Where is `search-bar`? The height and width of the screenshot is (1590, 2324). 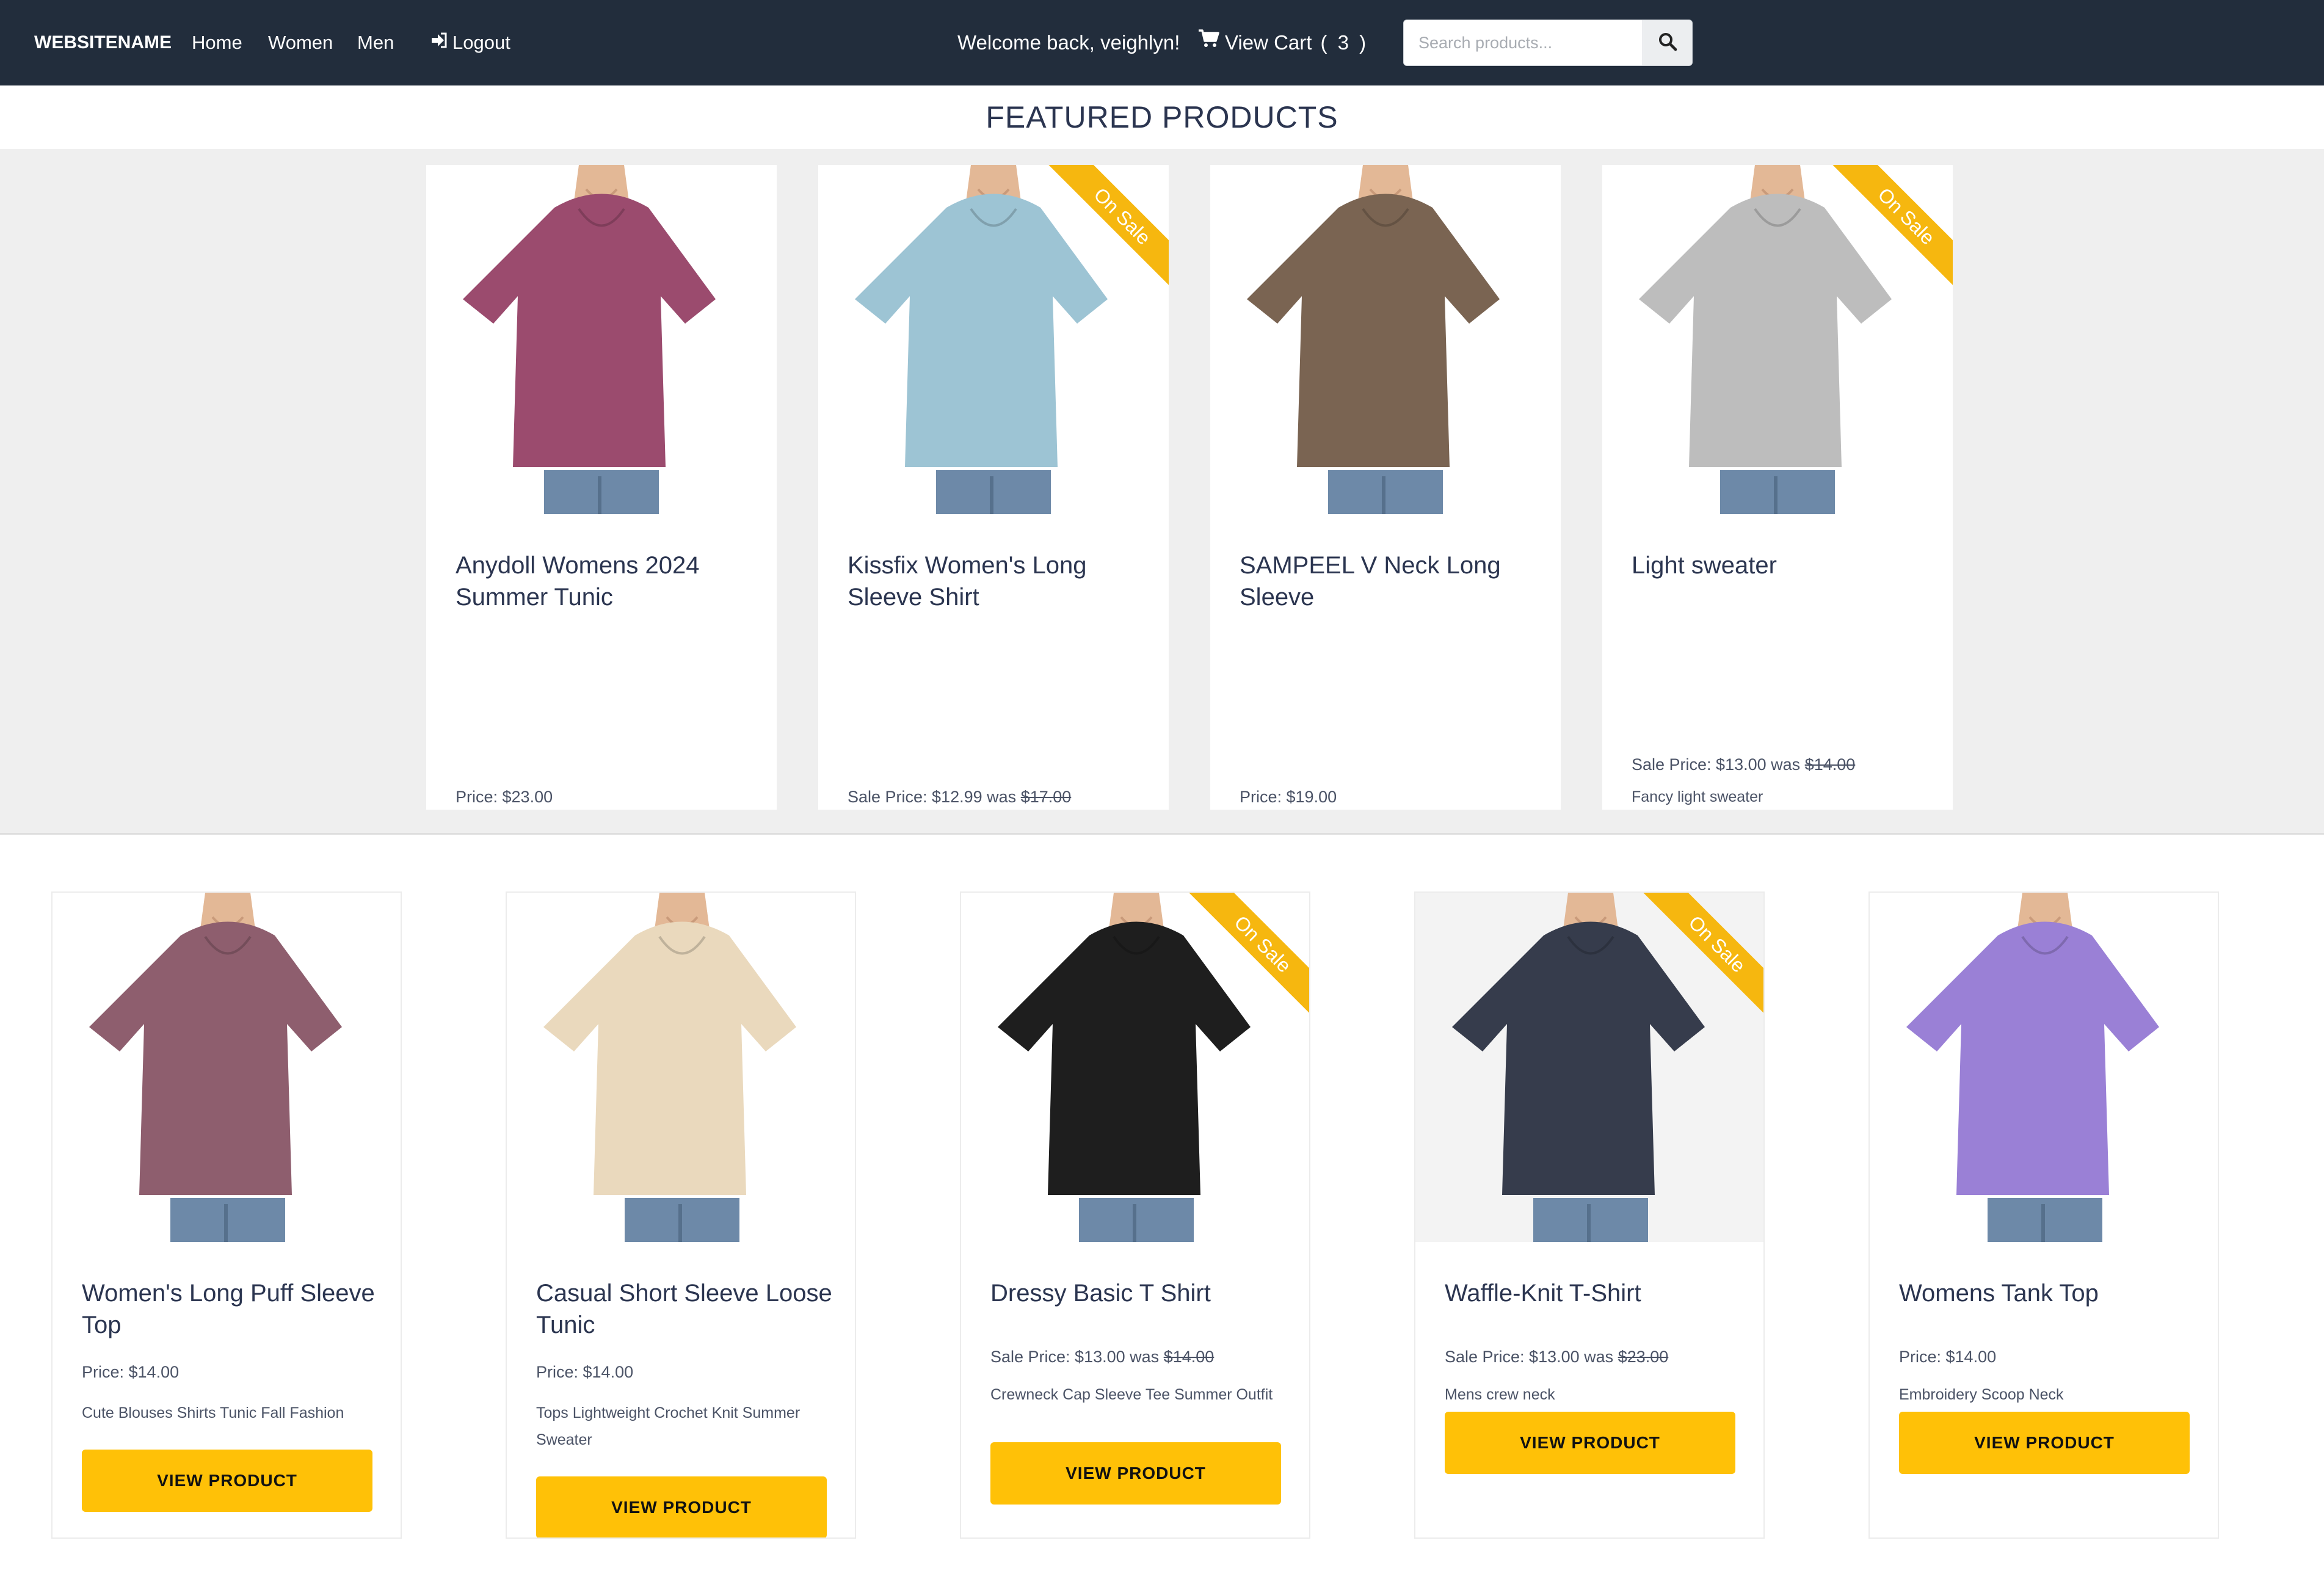 search-bar is located at coordinates (1548, 43).